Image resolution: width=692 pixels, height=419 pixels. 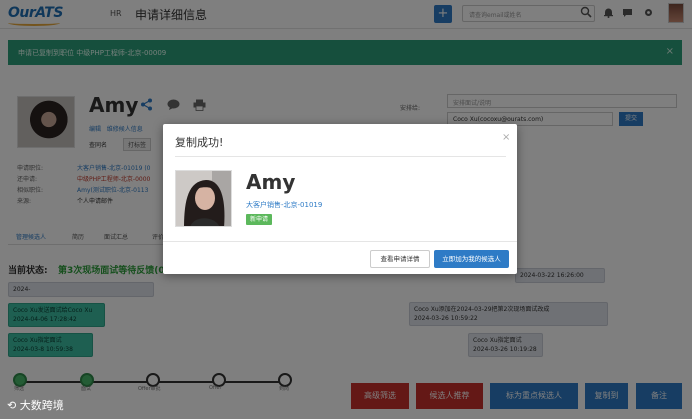 I want to click on status-badge: 新申请, so click(x=259, y=219).